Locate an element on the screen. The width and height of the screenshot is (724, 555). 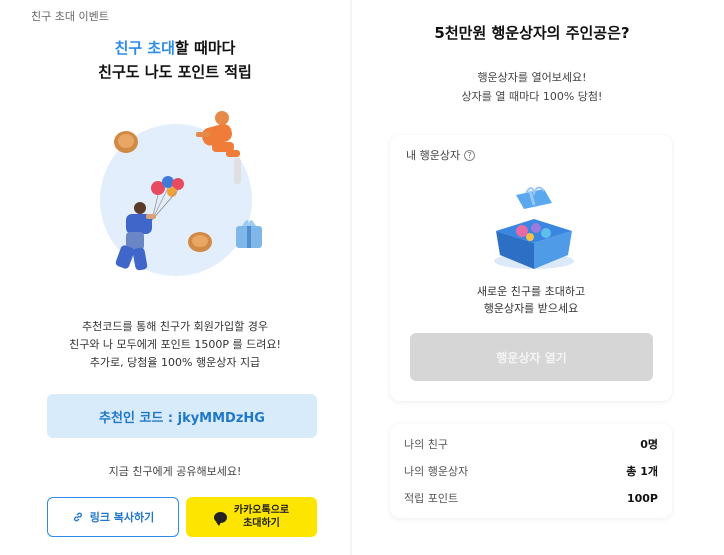
lucky-box-subtitle: 행운상자를 열어보세요! 상자를 열 때마다 100% 당첨! is located at coordinates (532, 87).